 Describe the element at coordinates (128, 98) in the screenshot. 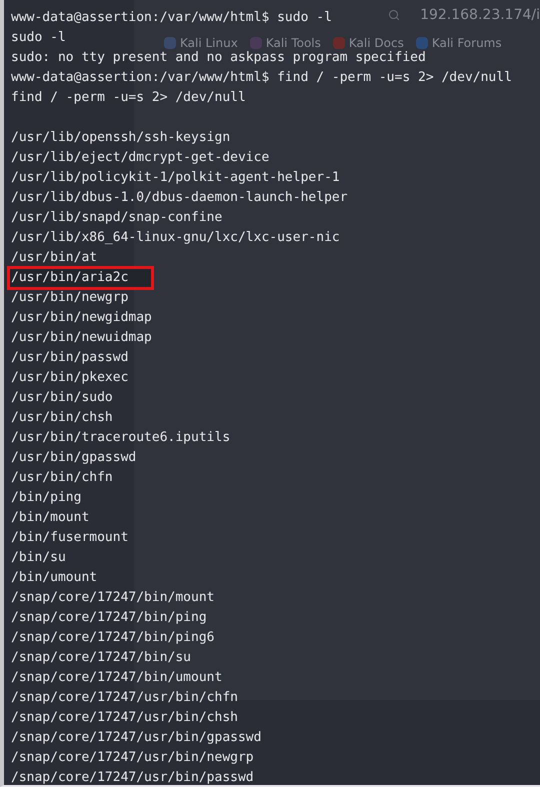

I see `terminal-line: find / -perm -u=s 2> /dev/null` at that location.